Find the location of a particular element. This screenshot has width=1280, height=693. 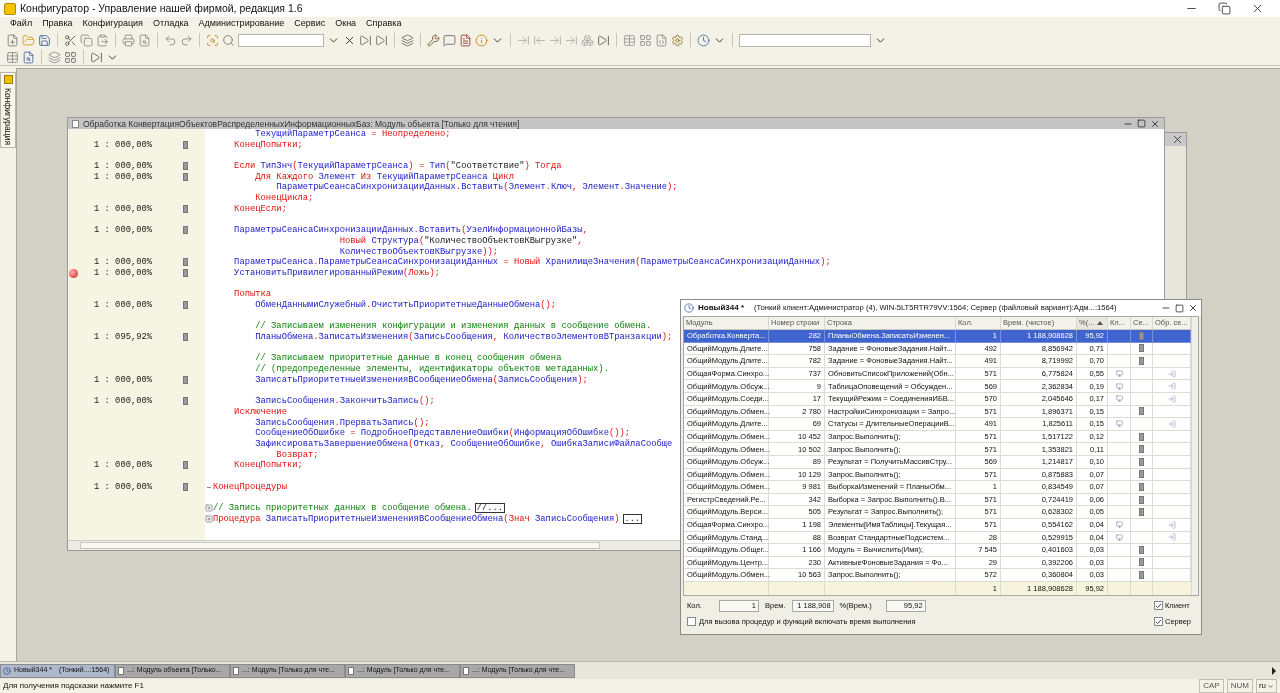

blocks-icon is located at coordinates (587, 40).